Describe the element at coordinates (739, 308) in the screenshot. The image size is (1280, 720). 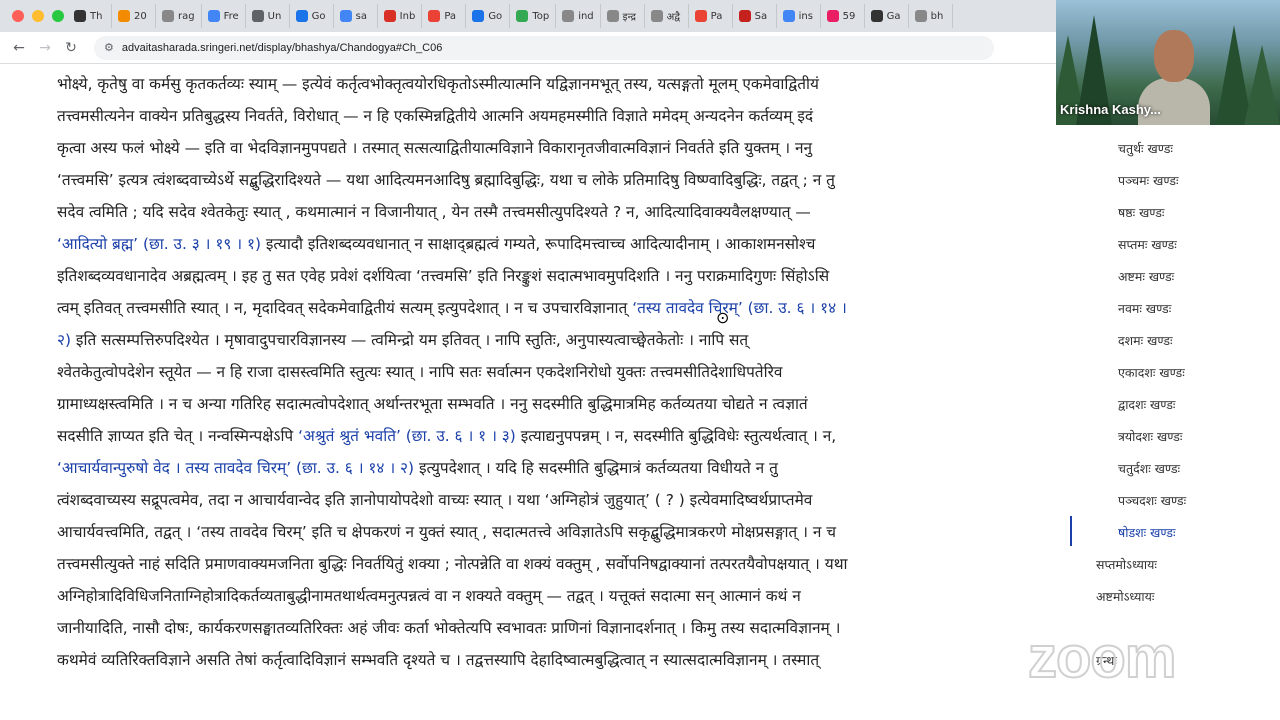
I see `scripture-reference-link: ‘तस्य तावदेव चिरम्’ (छा. उ. ६ । १४ ।` at that location.